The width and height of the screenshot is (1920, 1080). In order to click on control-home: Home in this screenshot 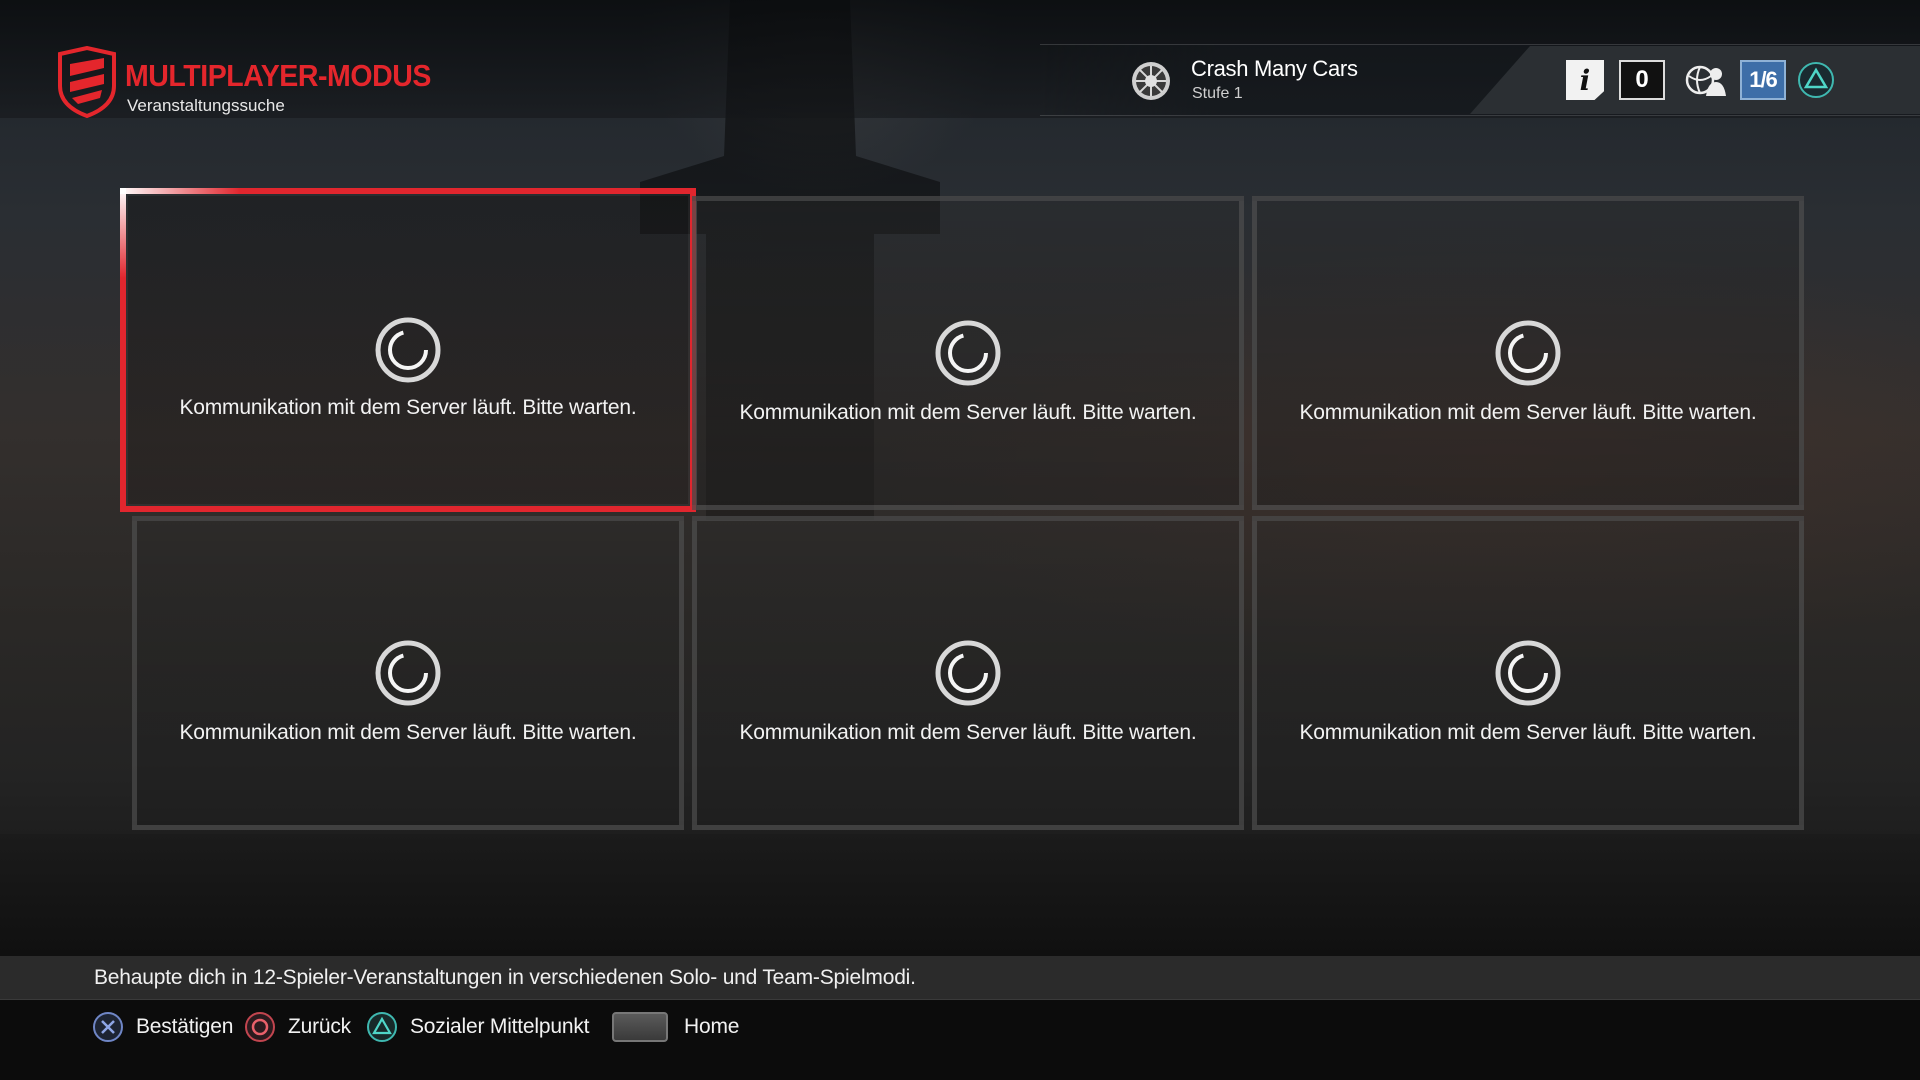, I will do `click(675, 1027)`.